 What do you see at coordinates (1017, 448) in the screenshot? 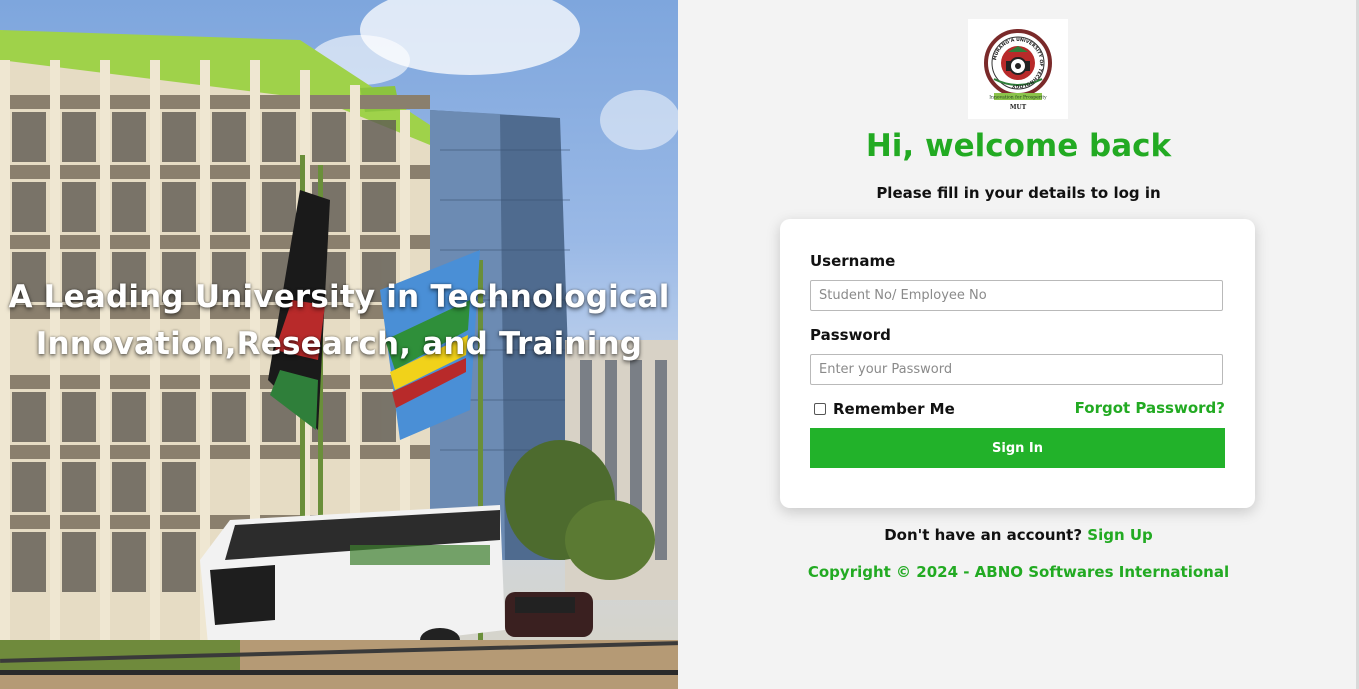
I see `sign-in-button: Sign In` at bounding box center [1017, 448].